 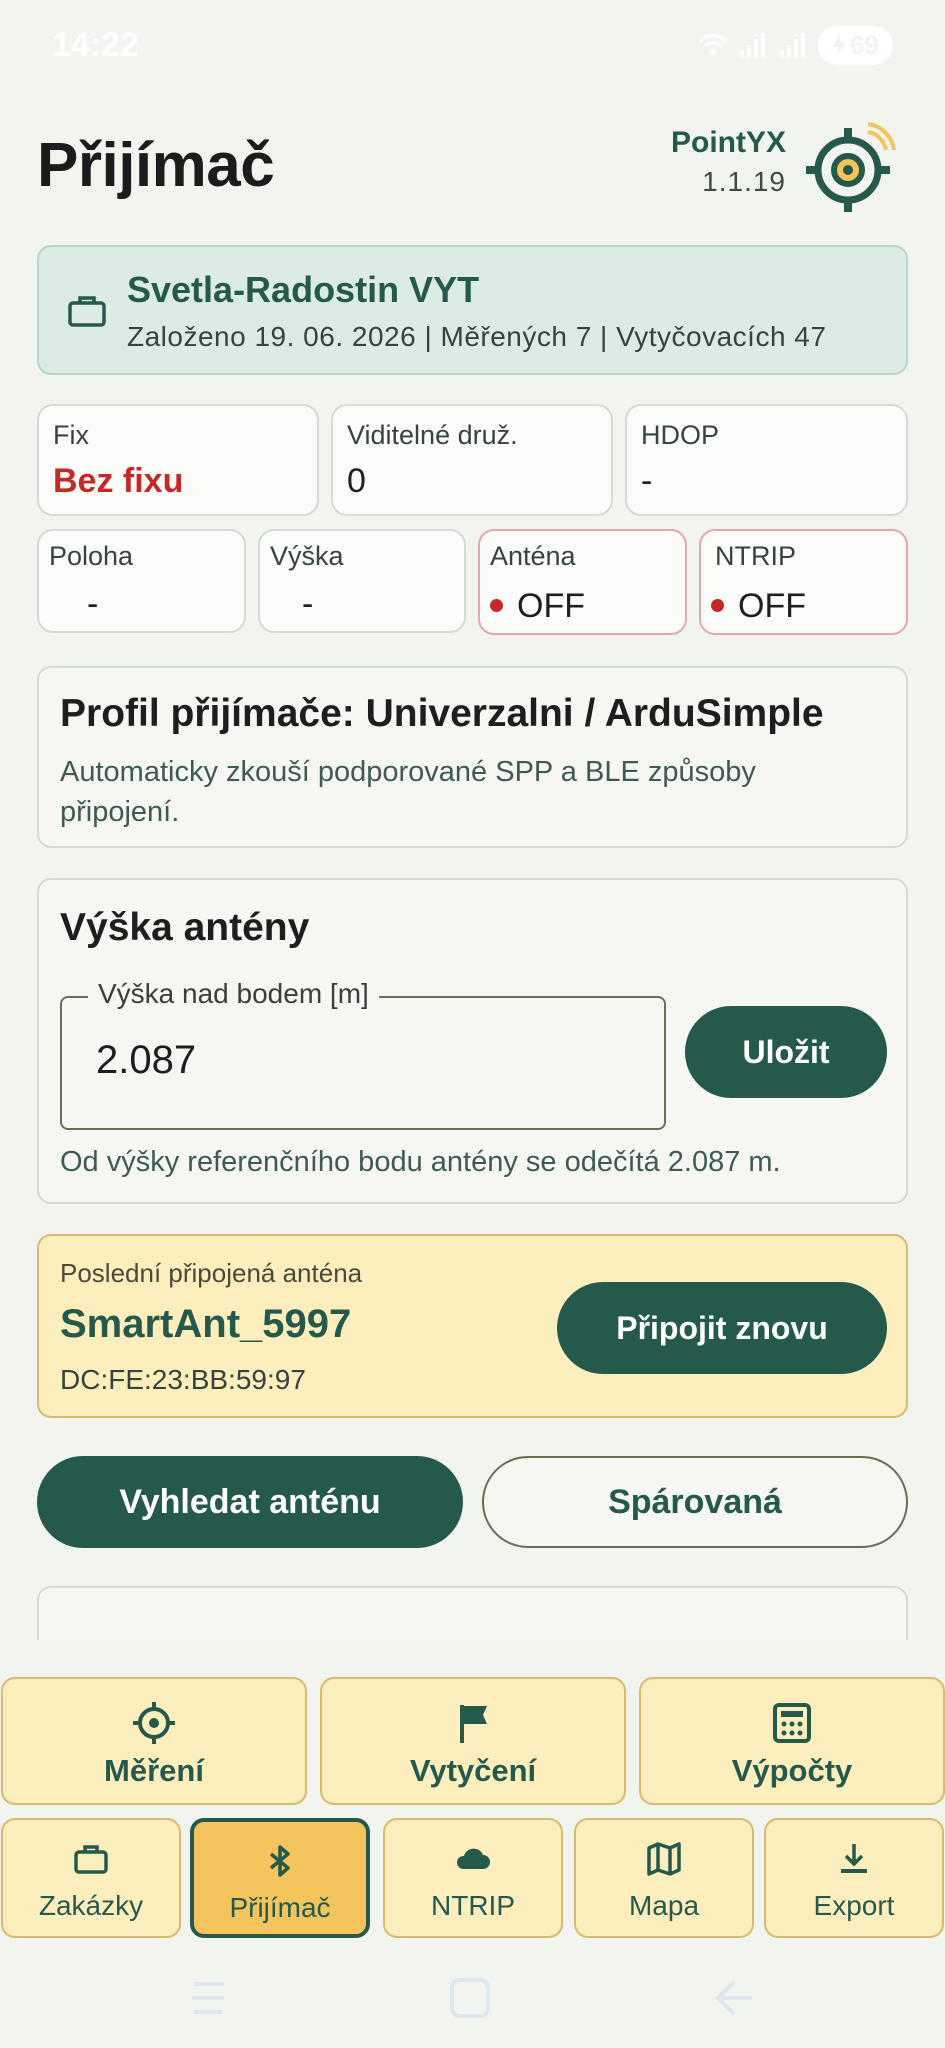 I want to click on status-icons: 69, so click(x=795, y=45).